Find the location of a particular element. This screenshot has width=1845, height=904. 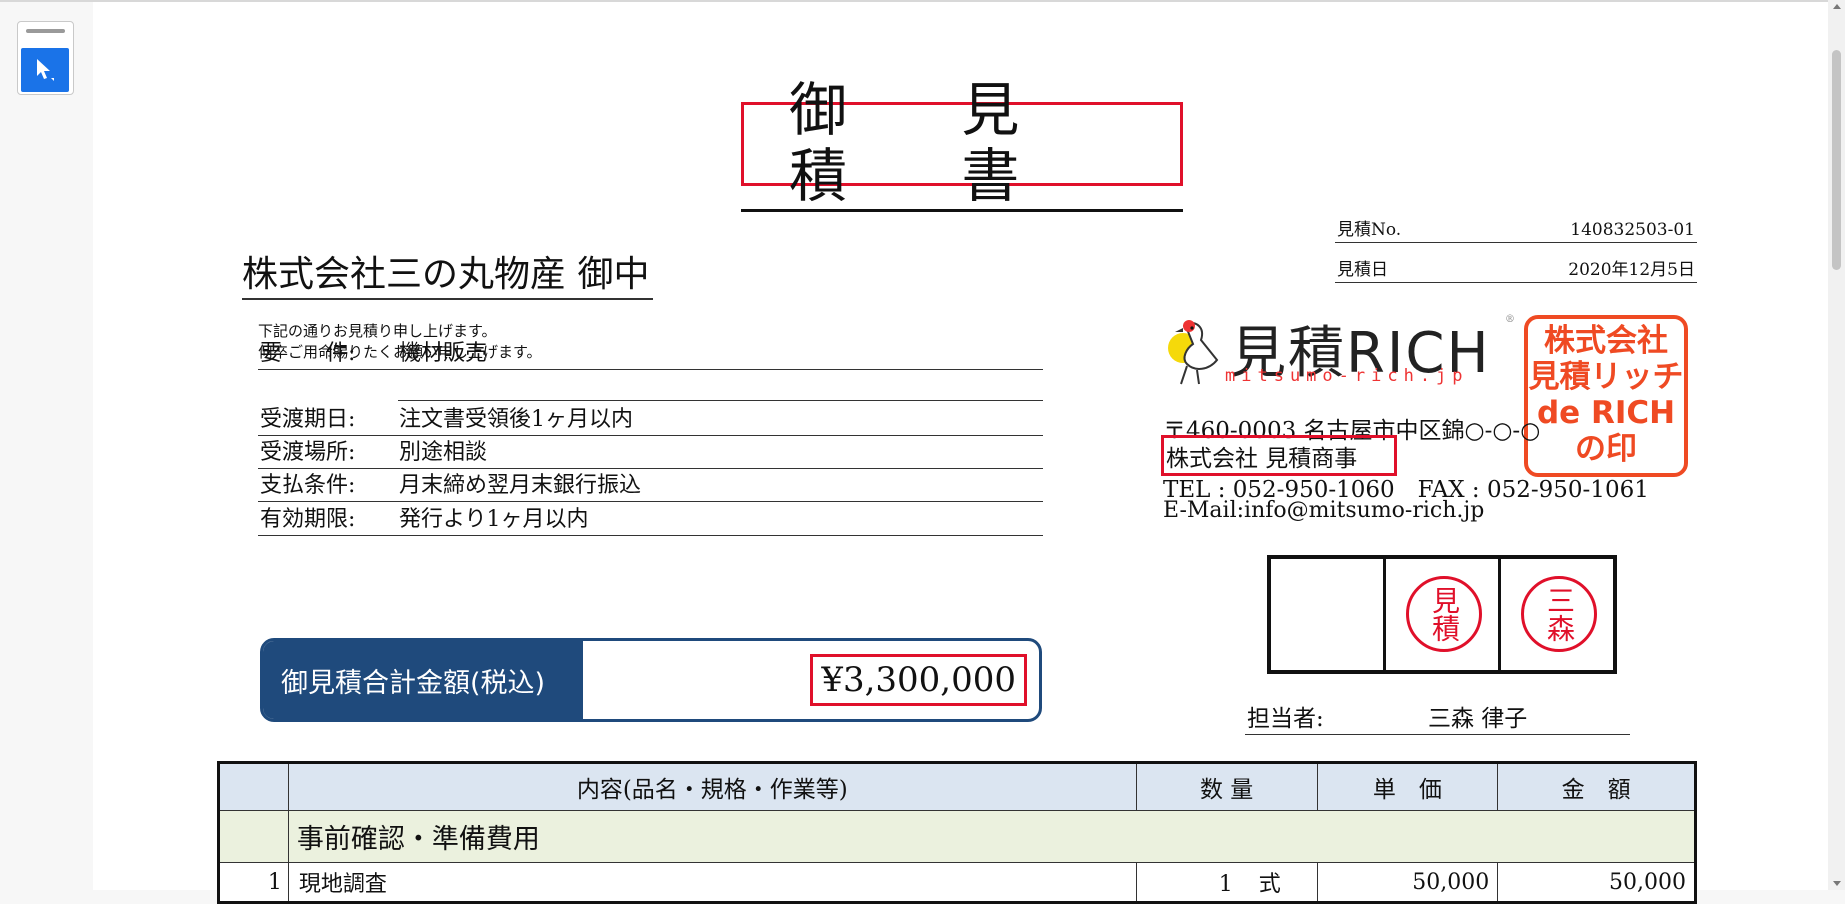

header-unit-price: 単 価 is located at coordinates (1407, 786).